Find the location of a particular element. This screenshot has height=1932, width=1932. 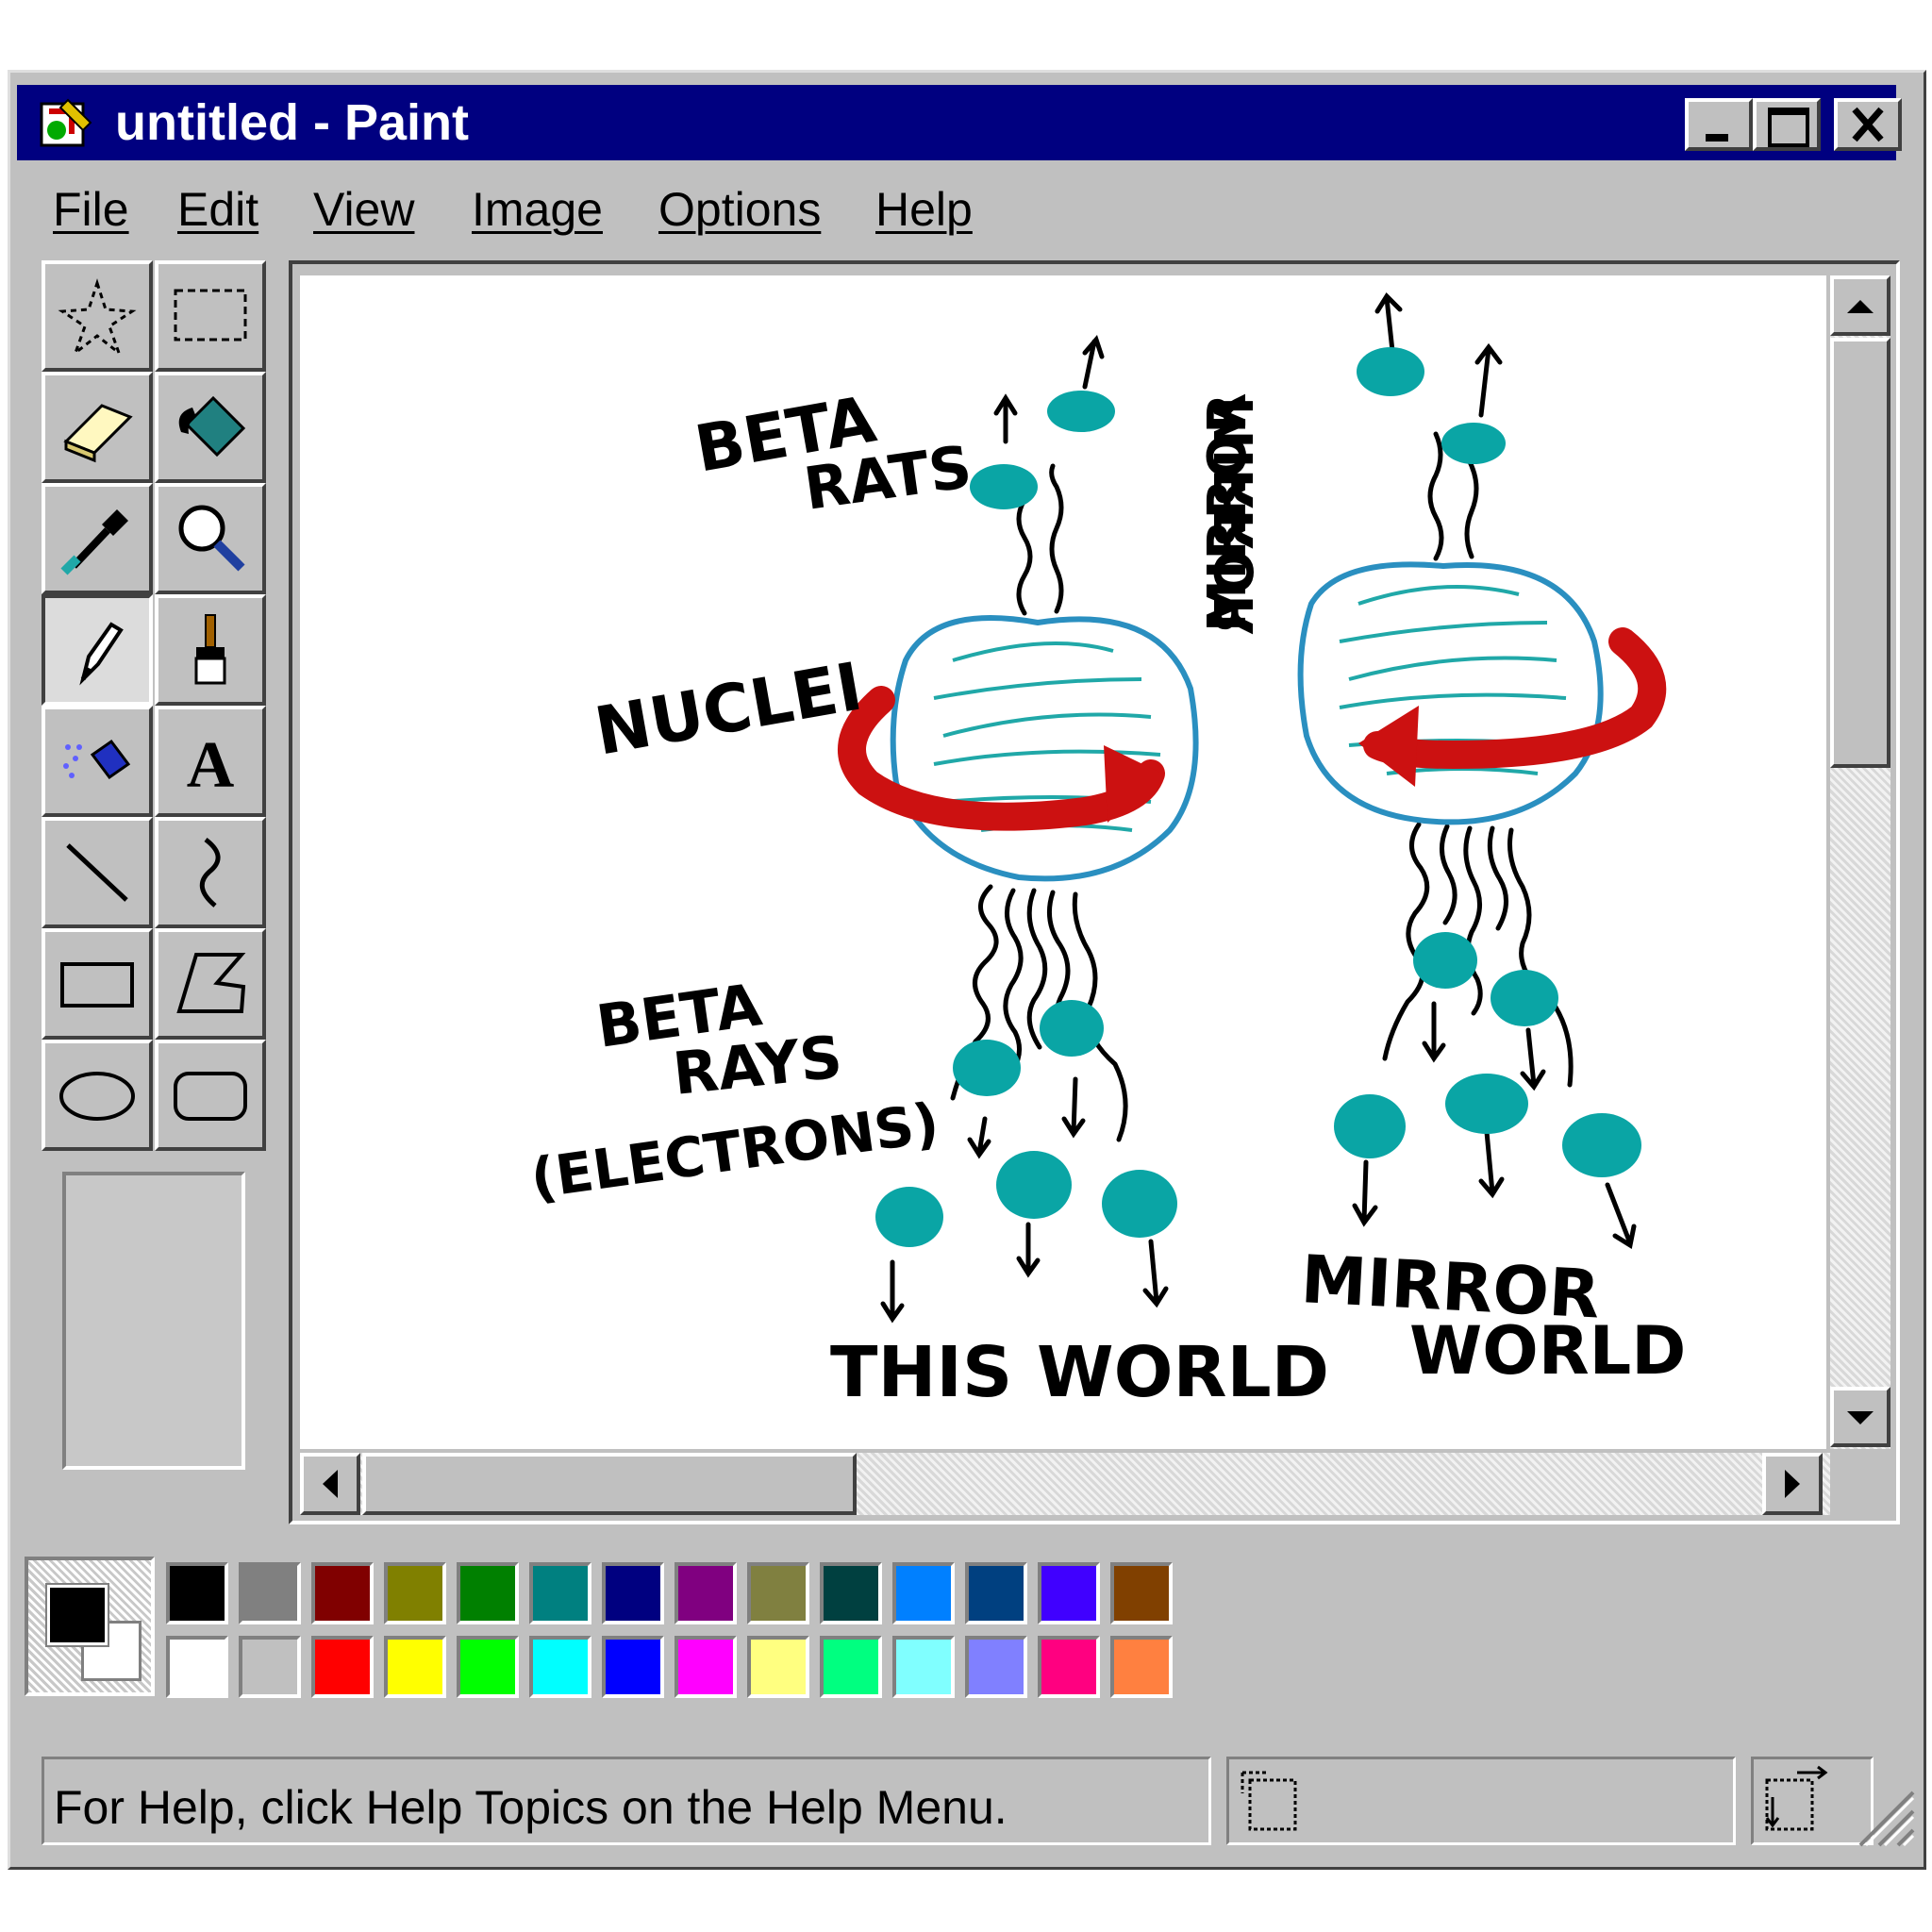

close-icon is located at coordinates (1868, 125).